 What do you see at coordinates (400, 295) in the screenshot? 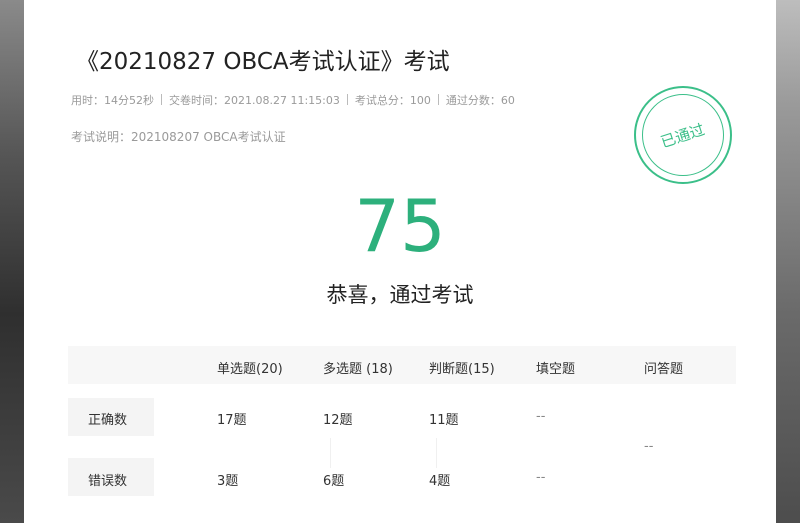
I see `result-message: 恭喜，通过考试` at bounding box center [400, 295].